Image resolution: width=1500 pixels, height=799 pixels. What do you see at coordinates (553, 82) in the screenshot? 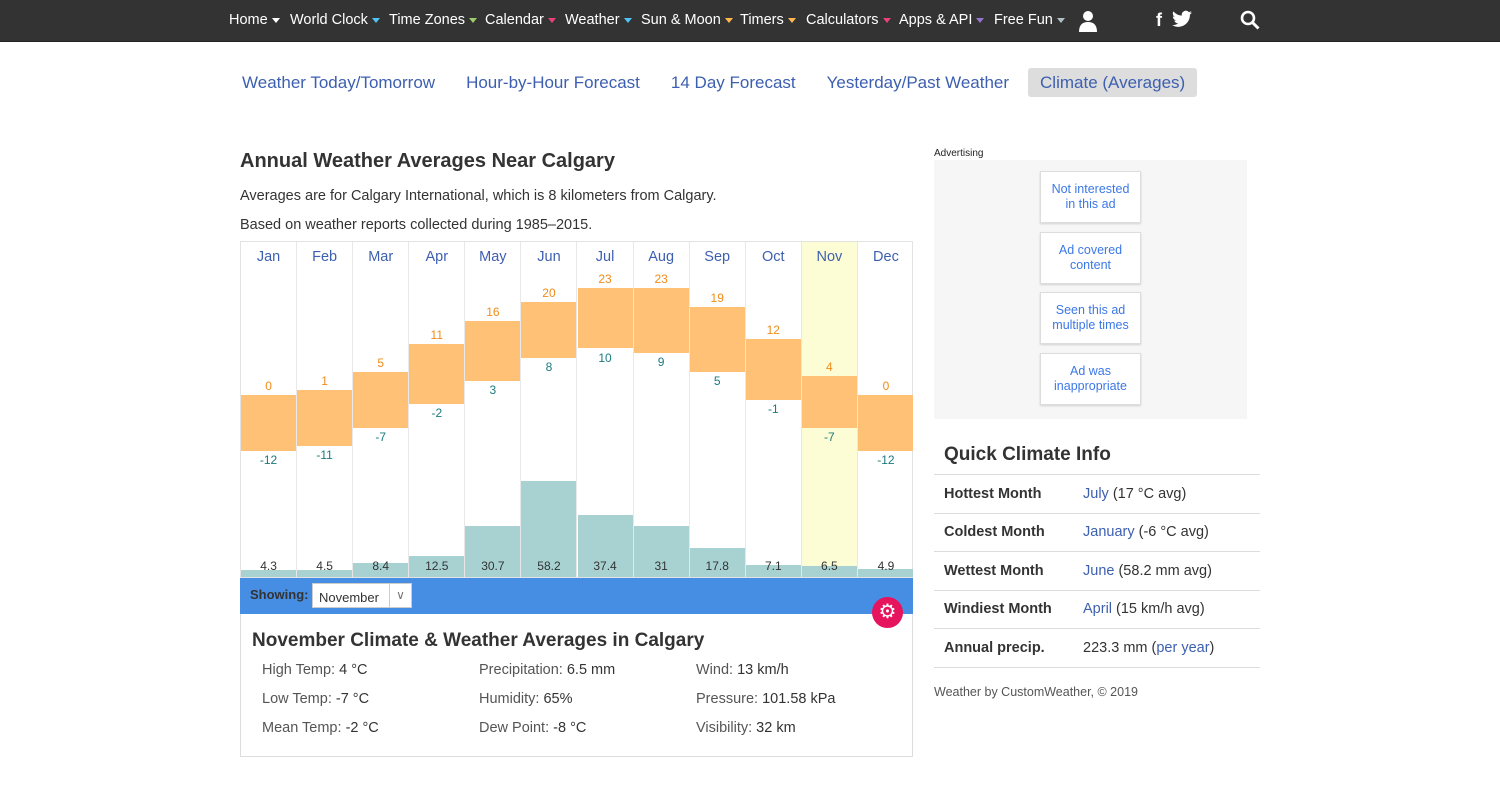
I see `tab-hour-by-hour-forecast: Hour-by-Hour Forecast` at bounding box center [553, 82].